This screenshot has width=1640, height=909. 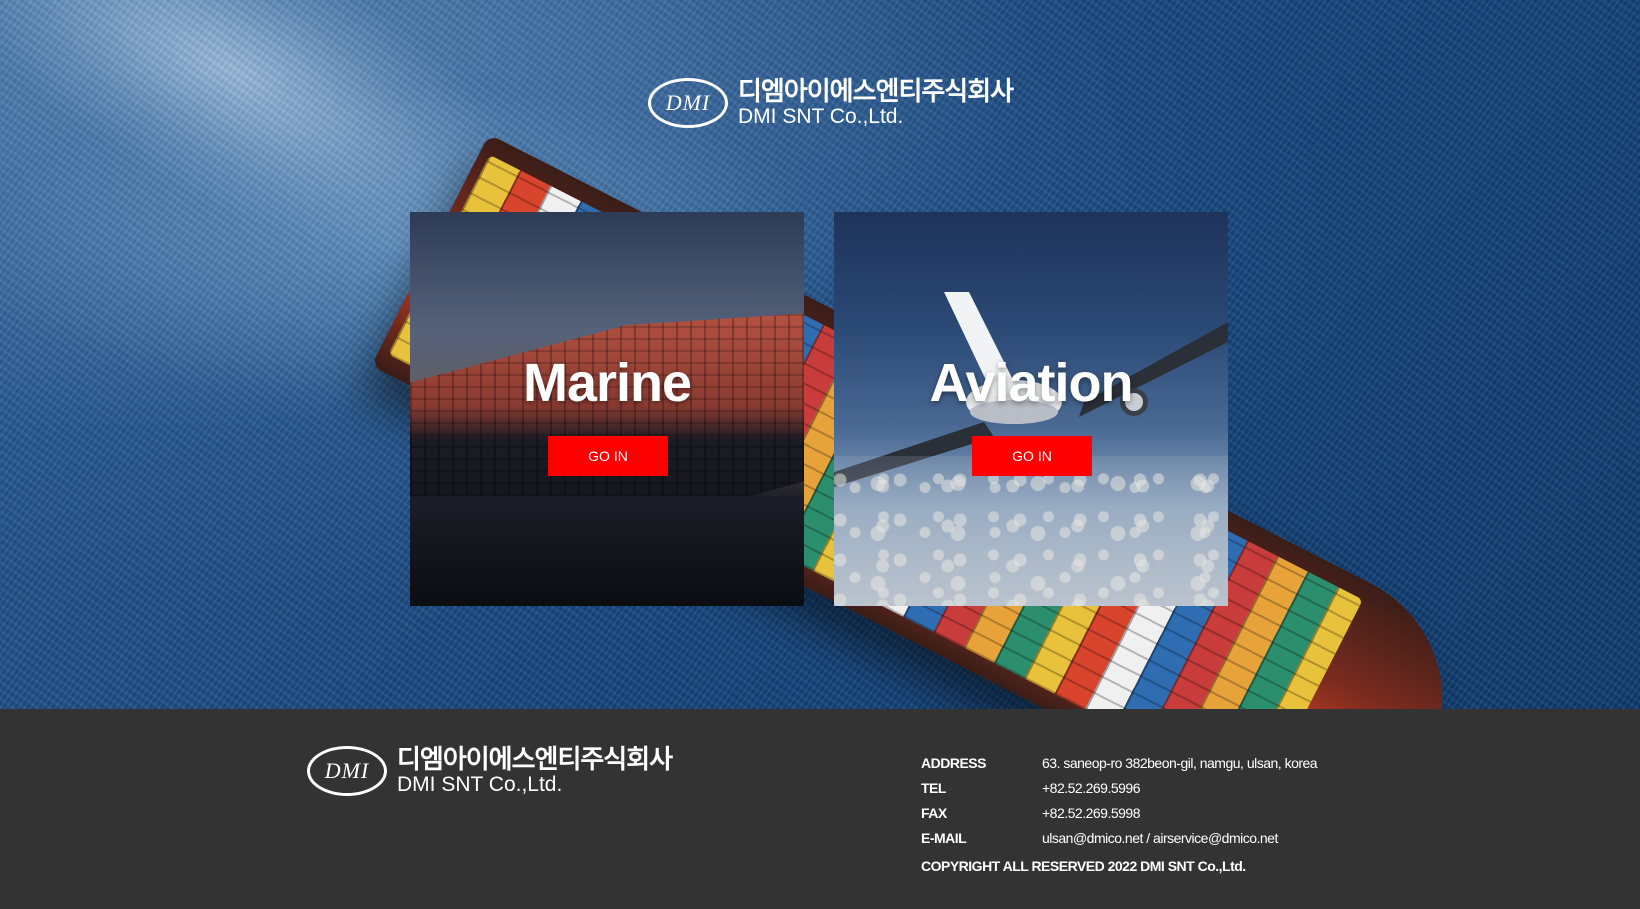 I want to click on fax-row: FAX +82.52.269.5998, so click(x=1119, y=812).